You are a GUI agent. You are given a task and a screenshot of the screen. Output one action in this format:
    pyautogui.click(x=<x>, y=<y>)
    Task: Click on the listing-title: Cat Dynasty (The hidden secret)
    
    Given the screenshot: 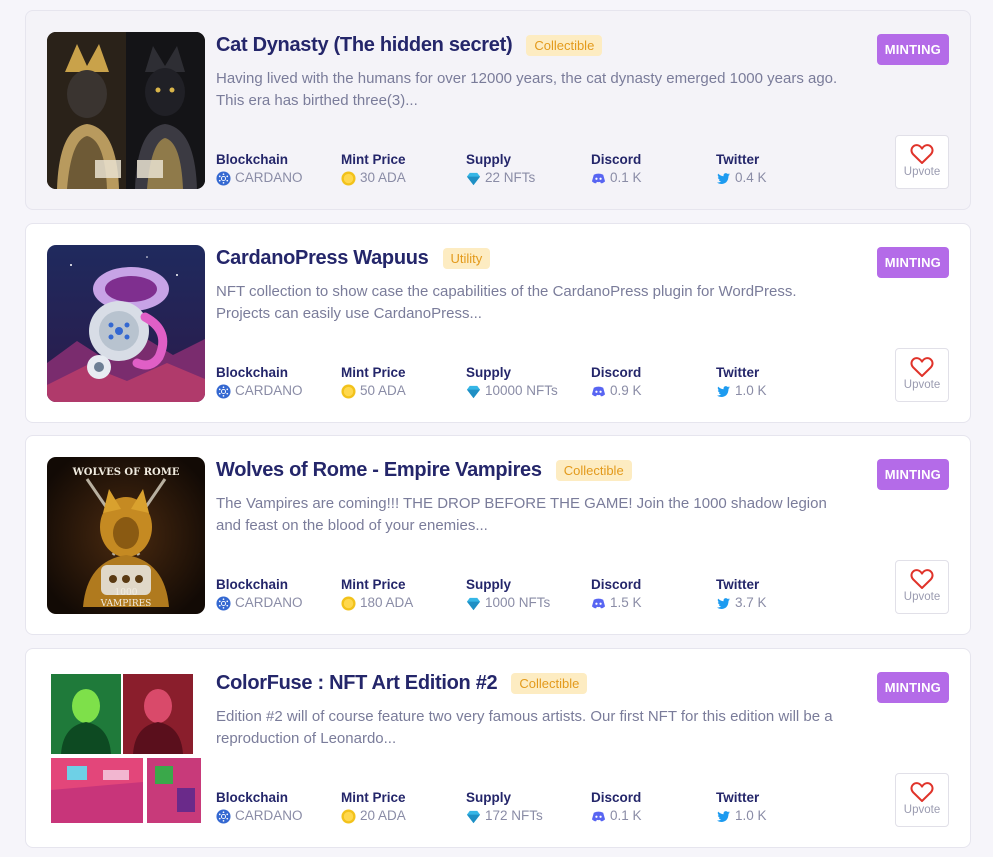 What is the action you would take?
    pyautogui.click(x=364, y=45)
    